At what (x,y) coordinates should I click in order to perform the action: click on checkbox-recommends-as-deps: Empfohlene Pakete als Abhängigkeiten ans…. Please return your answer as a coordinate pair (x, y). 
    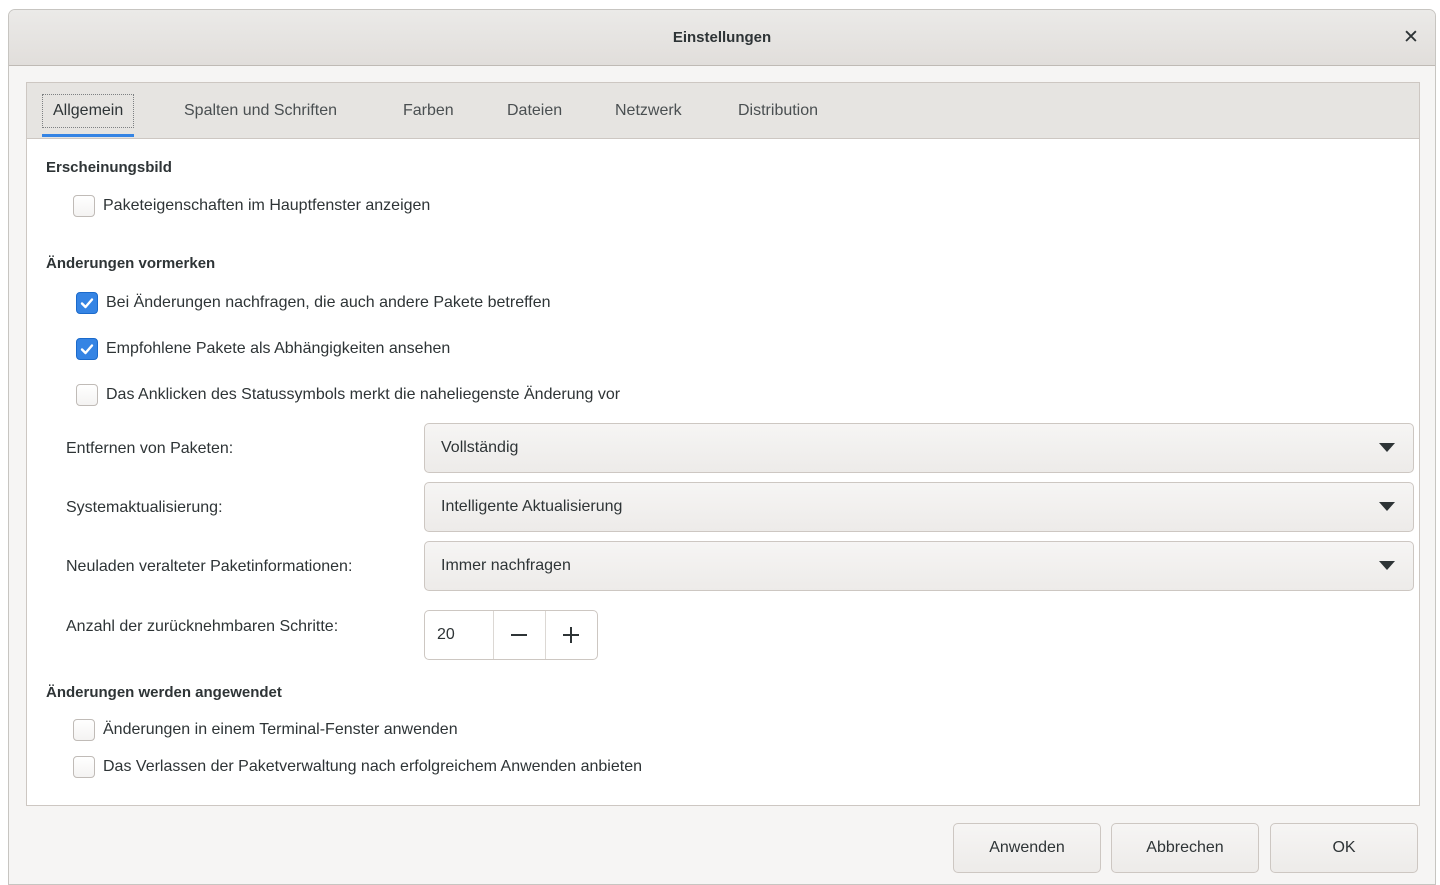
    Looking at the image, I should click on (263, 349).